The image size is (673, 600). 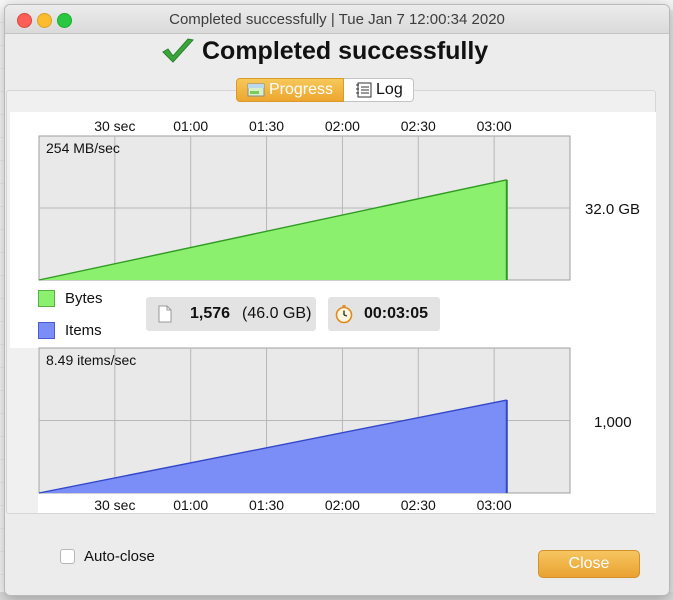 What do you see at coordinates (190, 505) in the screenshot?
I see `items-x-tick-label: 01:00` at bounding box center [190, 505].